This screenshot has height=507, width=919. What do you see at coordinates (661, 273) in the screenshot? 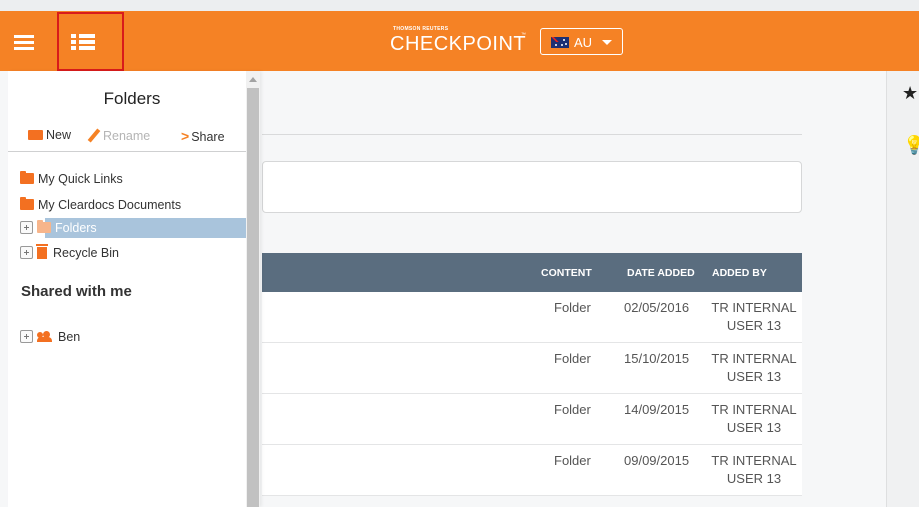
I see `column-header-date-added: DATE ADDED` at bounding box center [661, 273].